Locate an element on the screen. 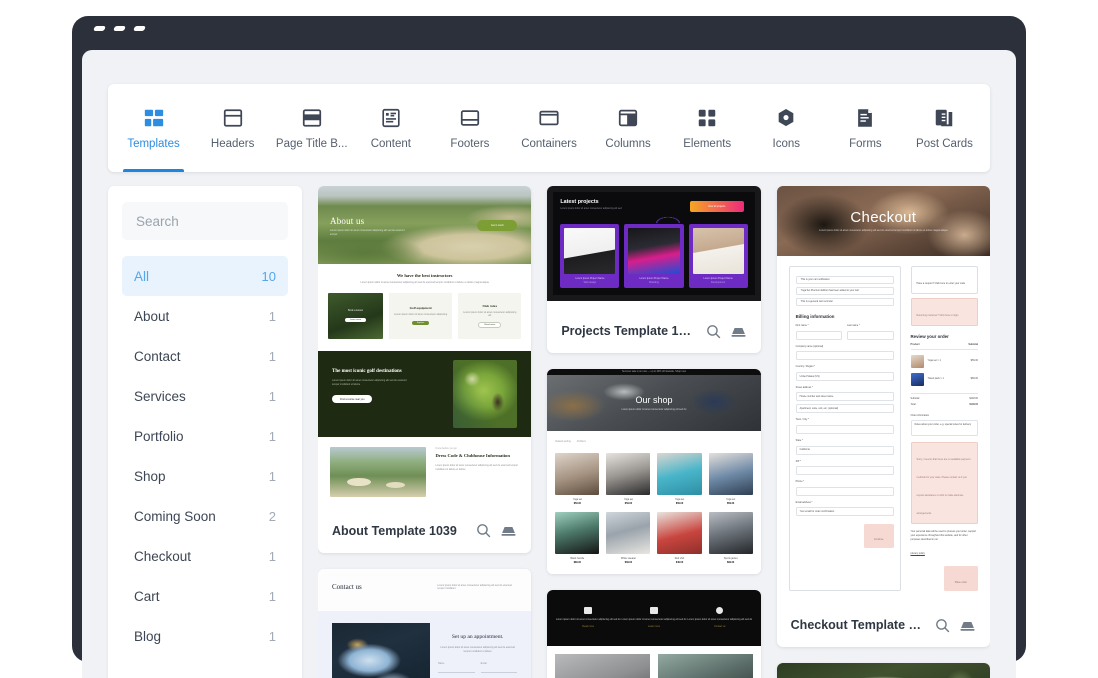 The width and height of the screenshot is (1098, 678). product-item: Black hoodie $89.00 is located at coordinates (577, 538).